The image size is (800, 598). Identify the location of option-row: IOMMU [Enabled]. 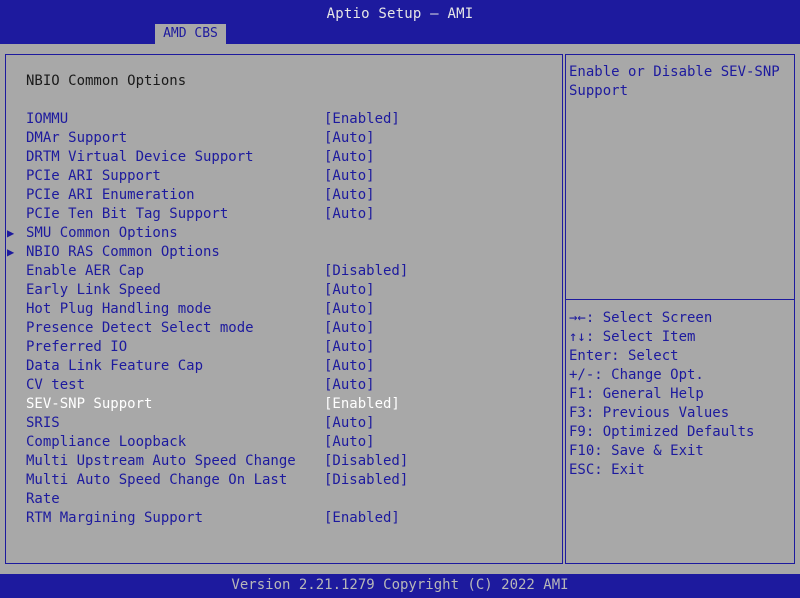
(284, 120).